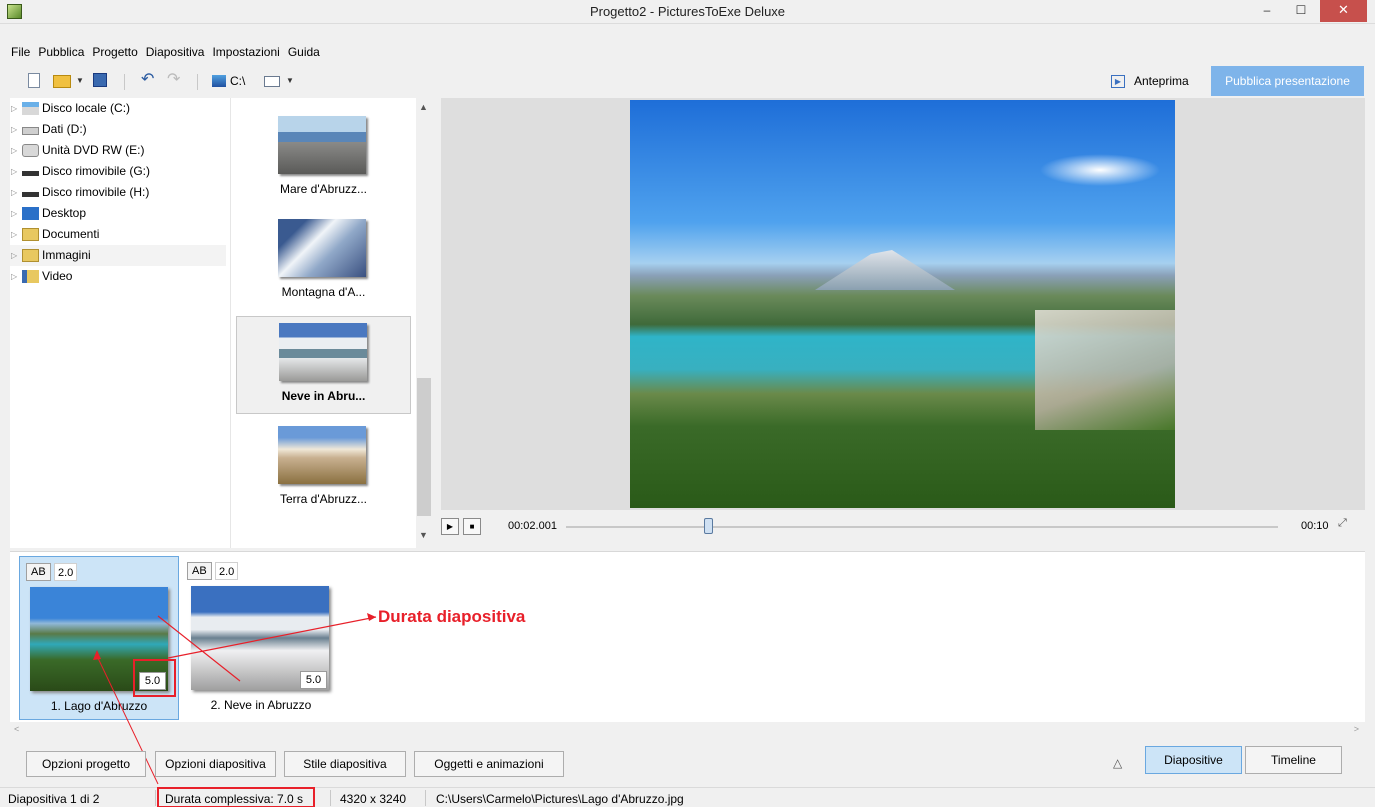  I want to click on tree-item-video: ▷ Video, so click(118, 276).